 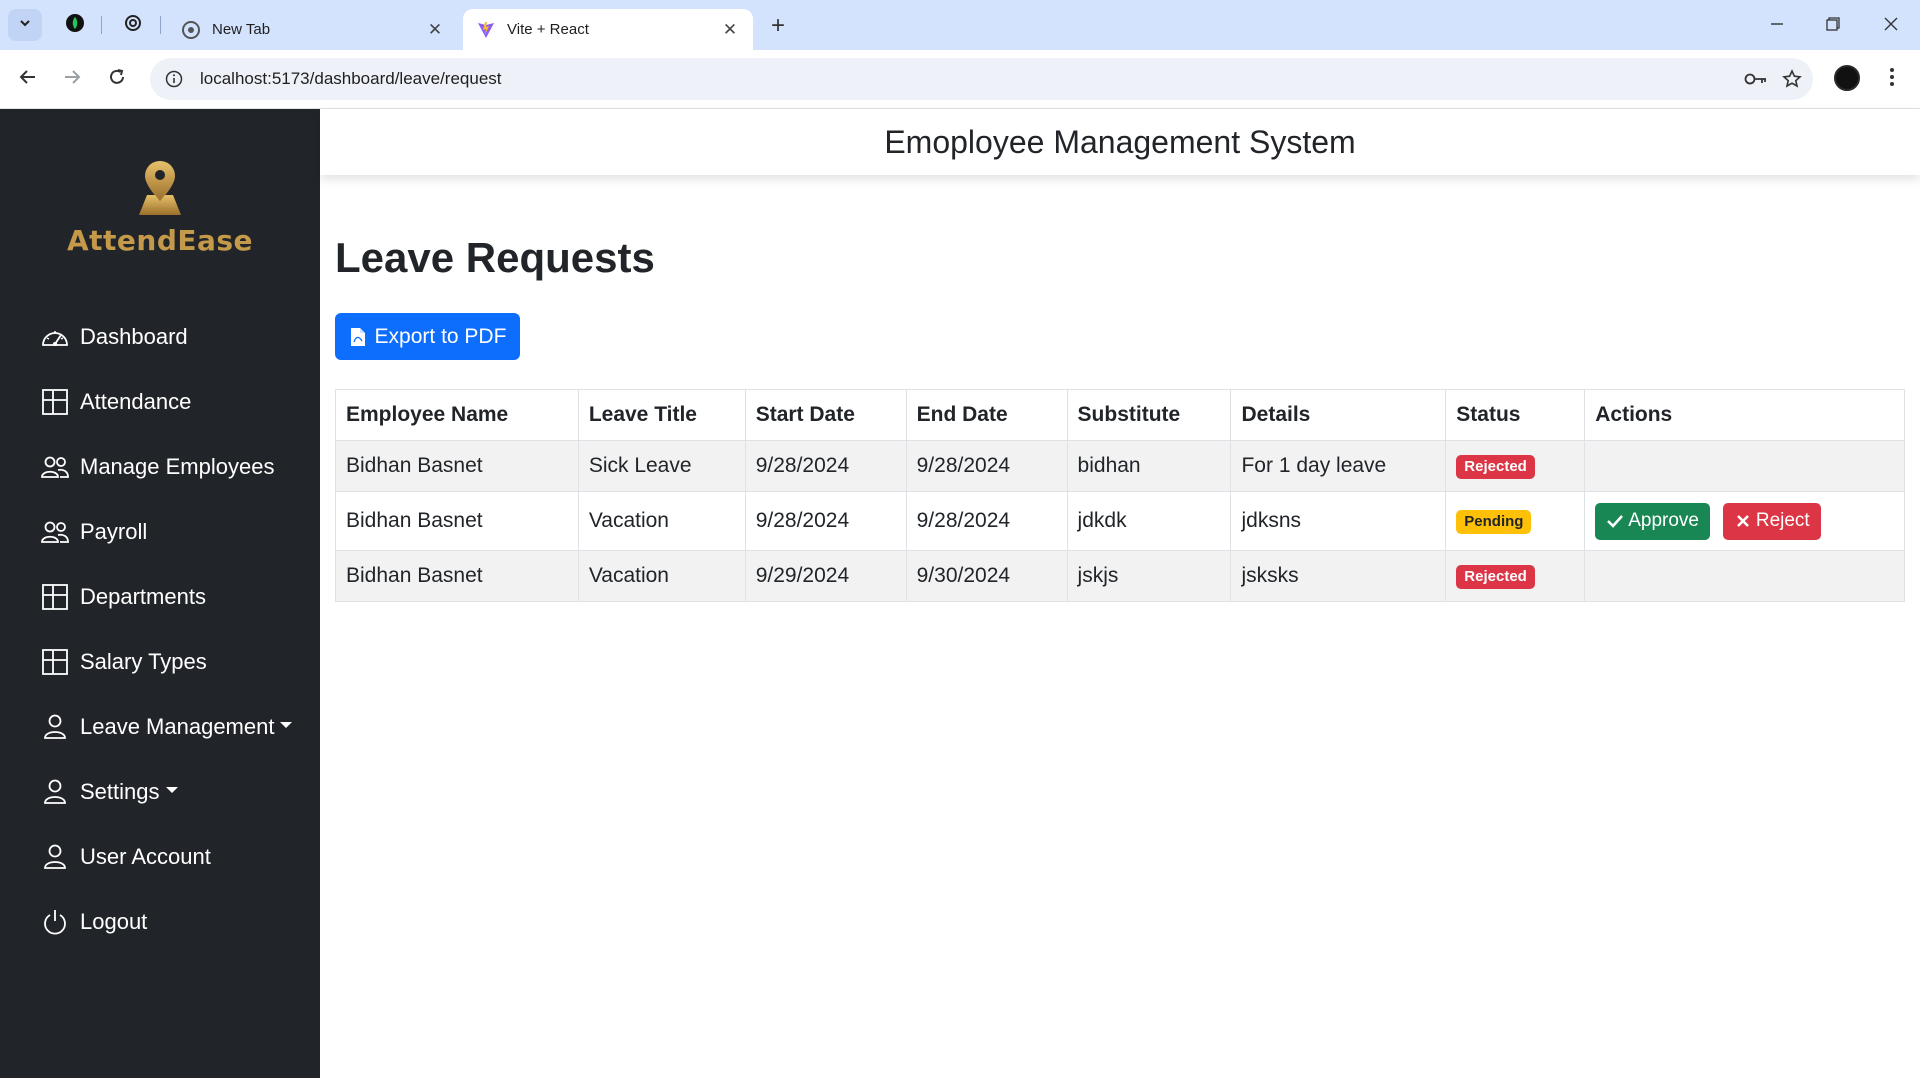 What do you see at coordinates (1615, 521) in the screenshot?
I see `check-icon` at bounding box center [1615, 521].